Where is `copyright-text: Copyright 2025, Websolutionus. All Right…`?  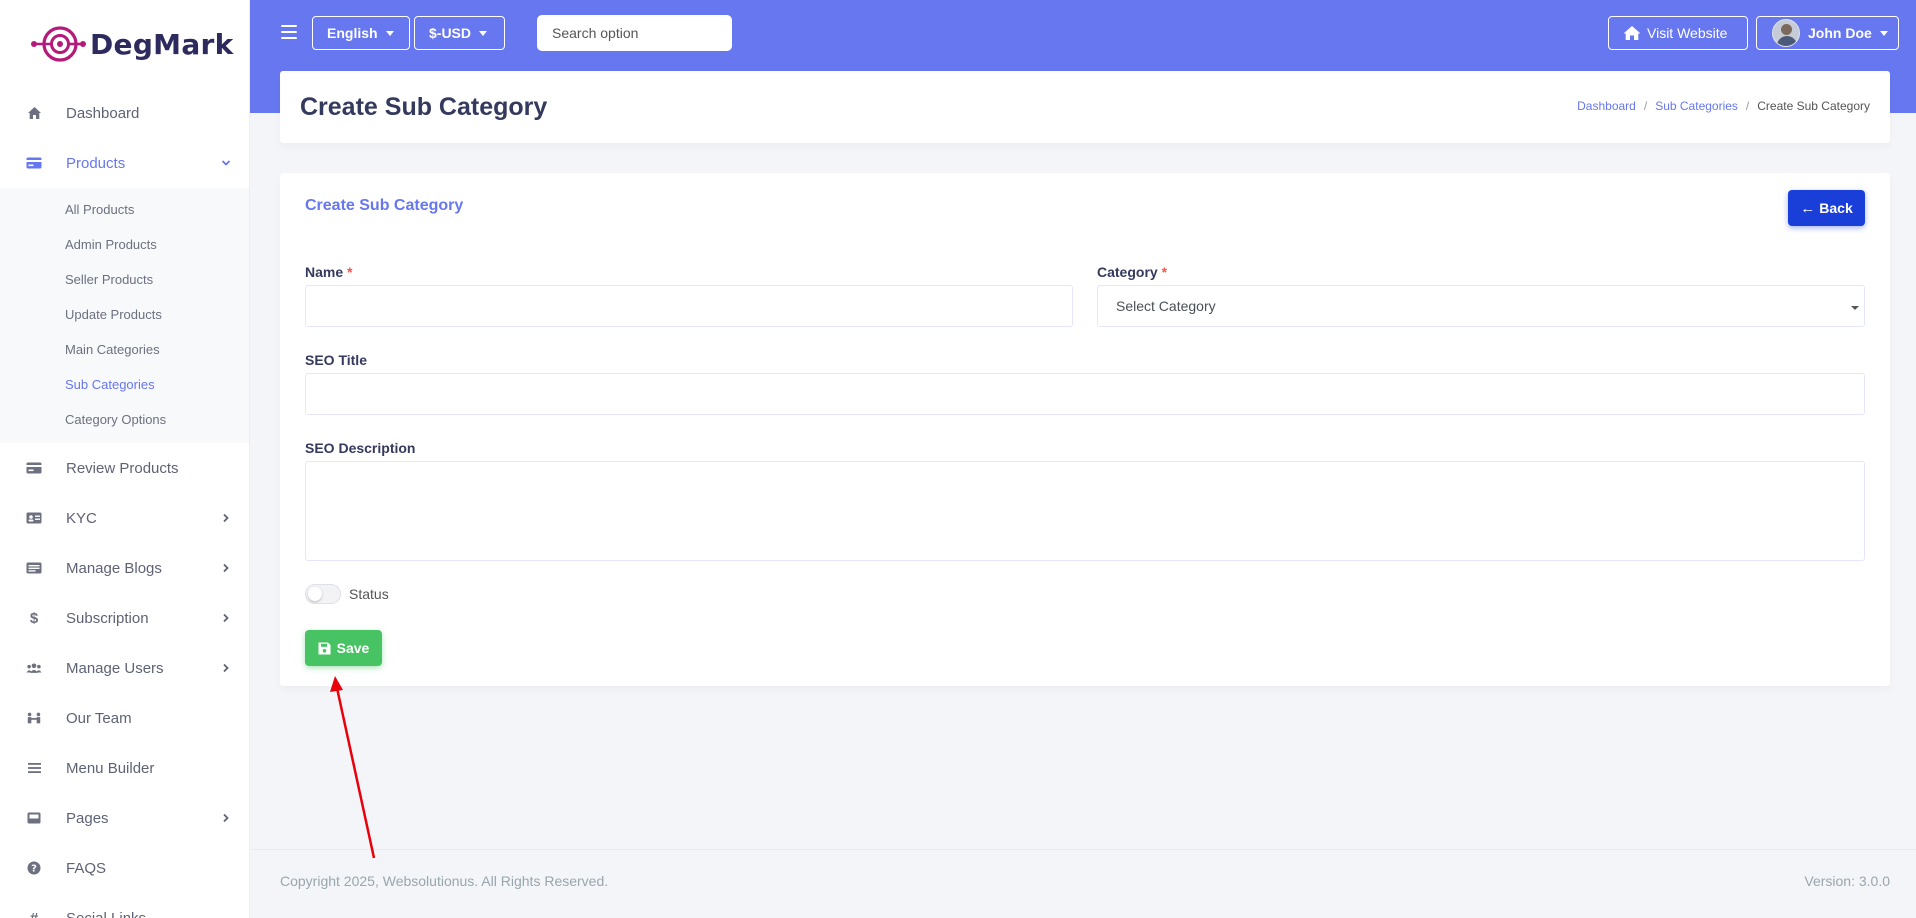 copyright-text: Copyright 2025, Websolutionus. All Right… is located at coordinates (444, 881).